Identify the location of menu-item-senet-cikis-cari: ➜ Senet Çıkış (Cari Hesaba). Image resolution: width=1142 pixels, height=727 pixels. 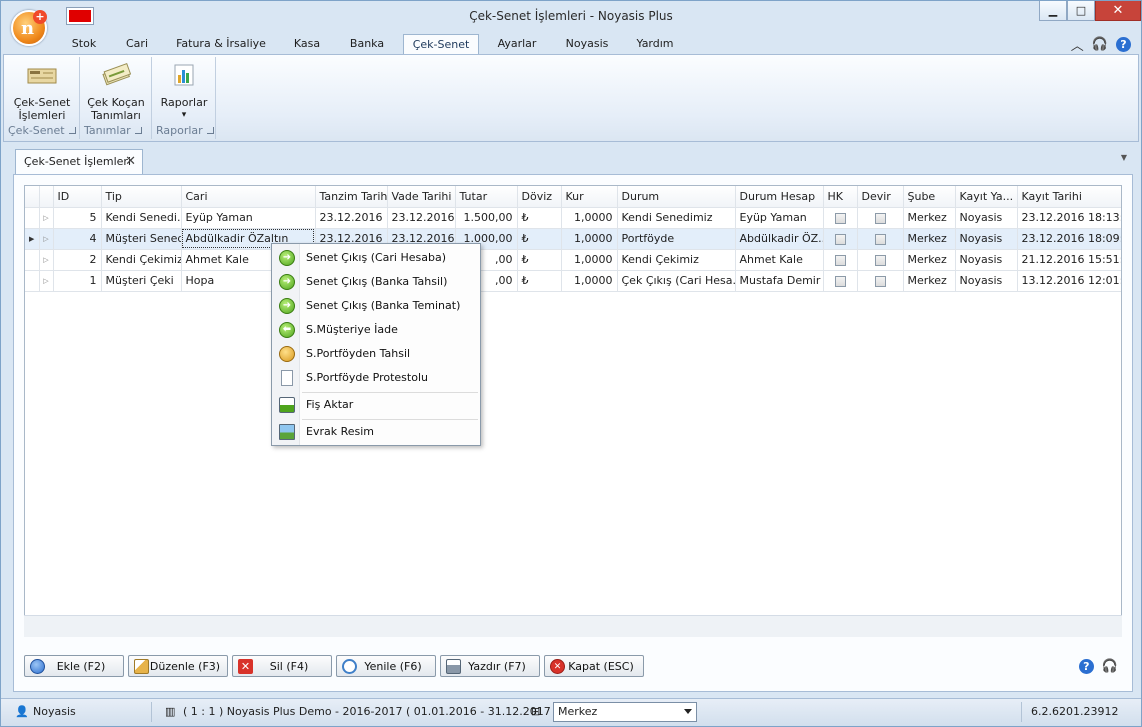
(376, 258).